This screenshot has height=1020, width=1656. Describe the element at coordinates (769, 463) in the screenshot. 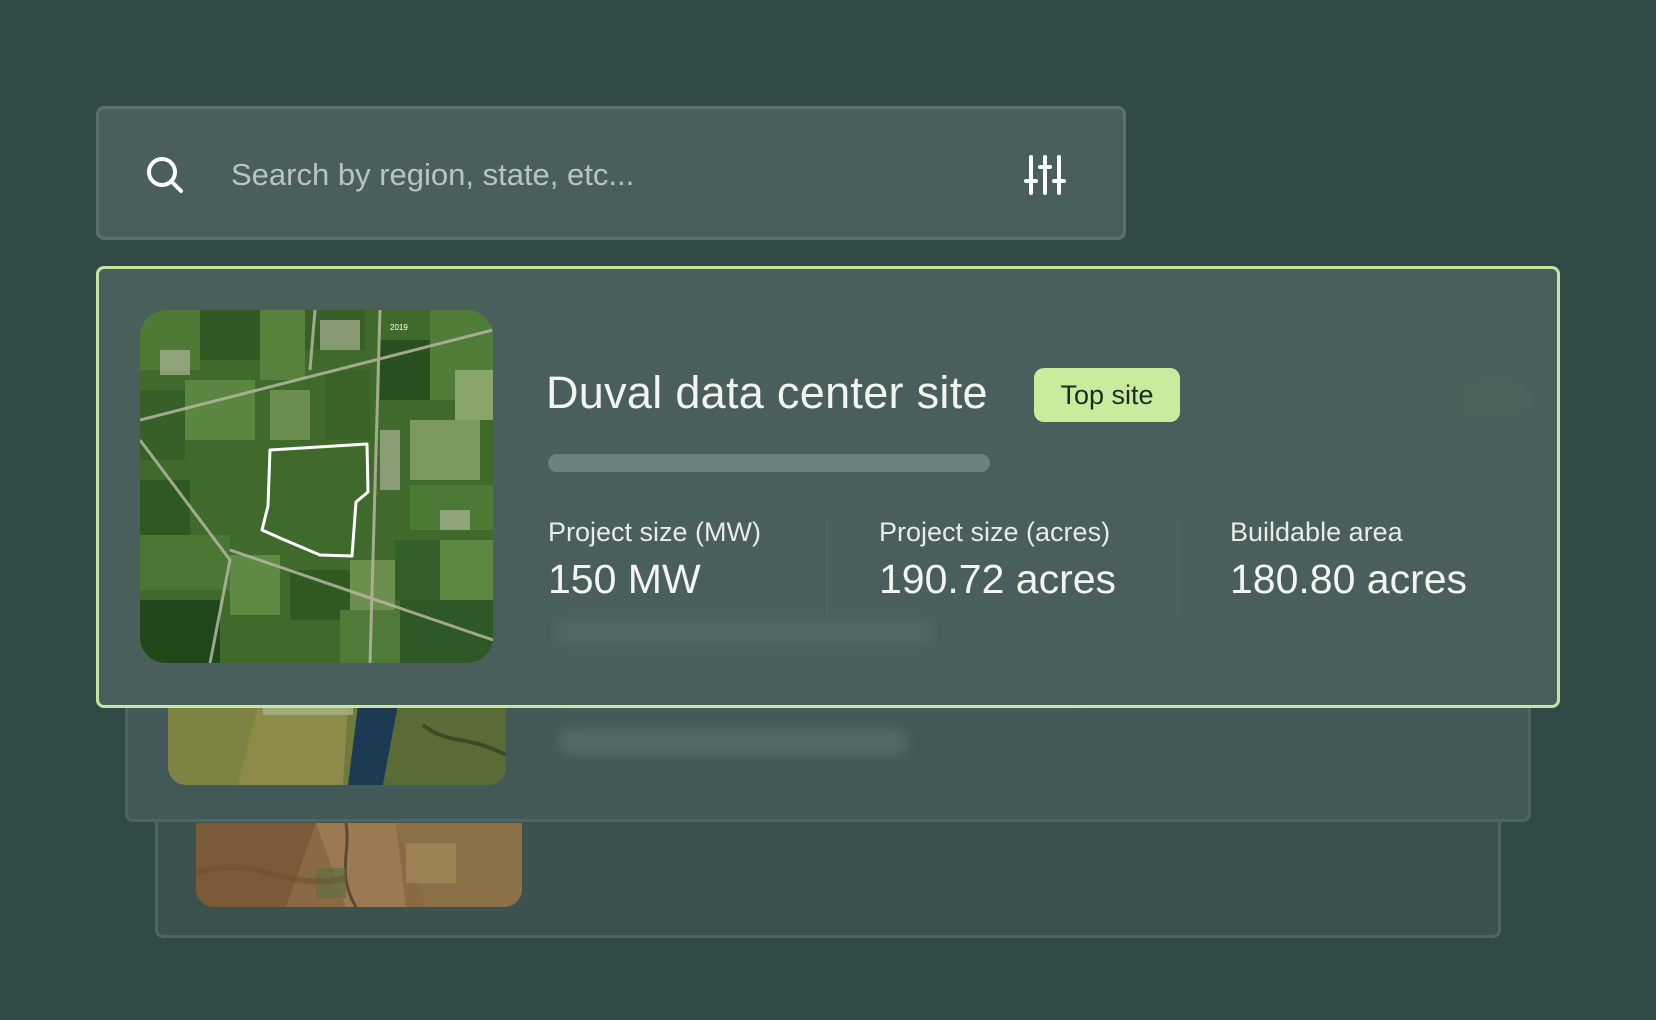

I see `progress-bar` at that location.